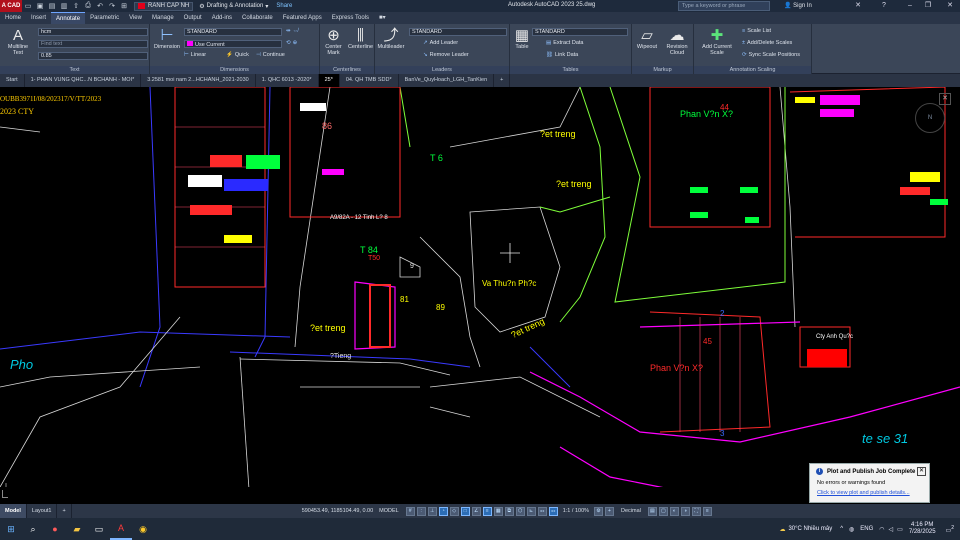  What do you see at coordinates (866, 529) in the screenshot?
I see `language-indicator: ENG` at bounding box center [866, 529].